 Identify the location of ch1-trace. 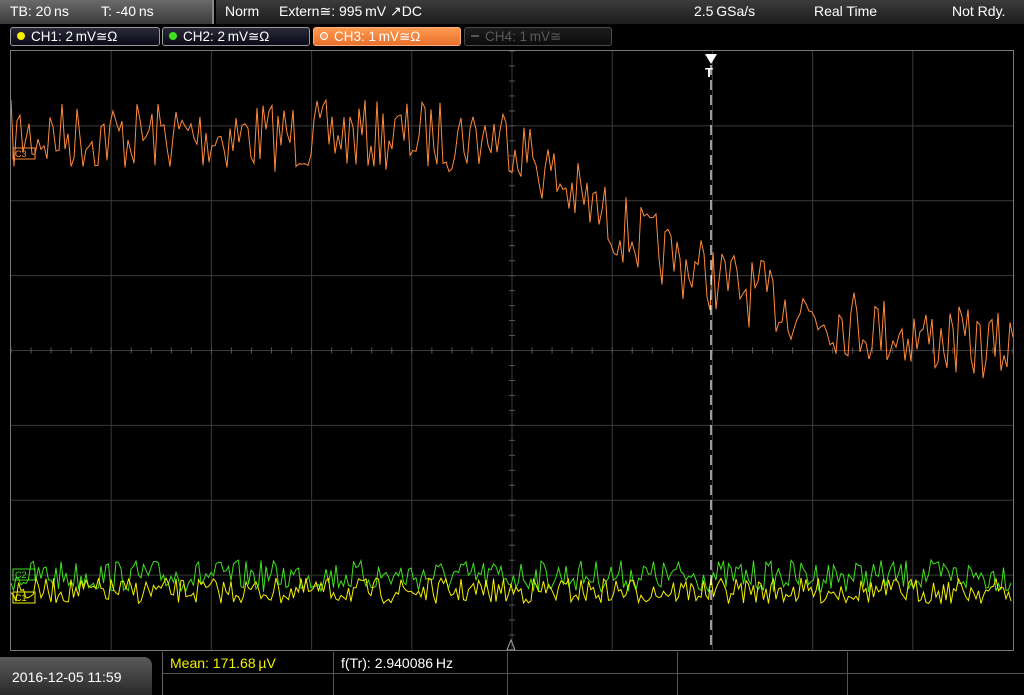
(511, 590).